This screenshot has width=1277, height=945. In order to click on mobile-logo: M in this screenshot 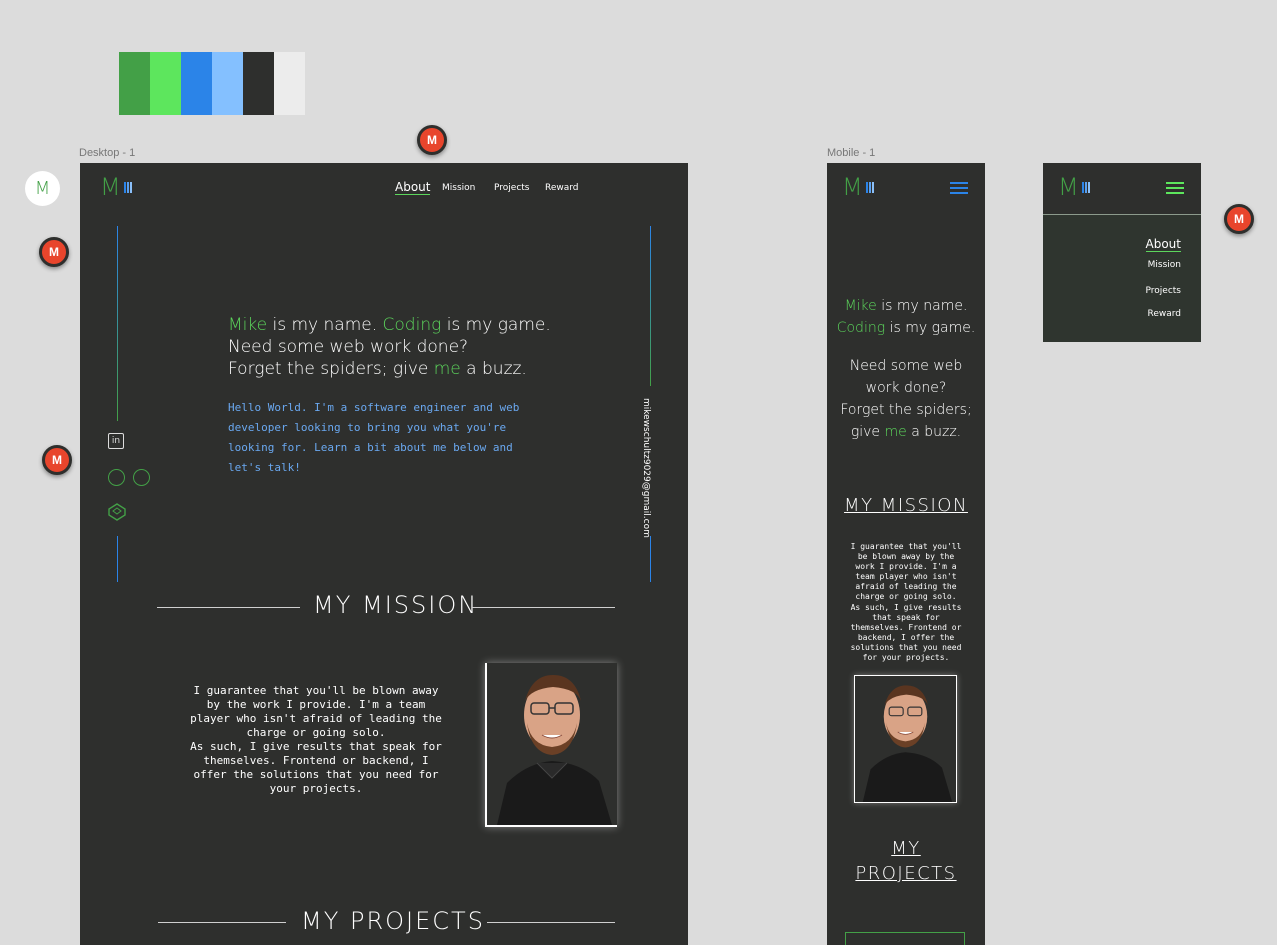, I will do `click(858, 187)`.